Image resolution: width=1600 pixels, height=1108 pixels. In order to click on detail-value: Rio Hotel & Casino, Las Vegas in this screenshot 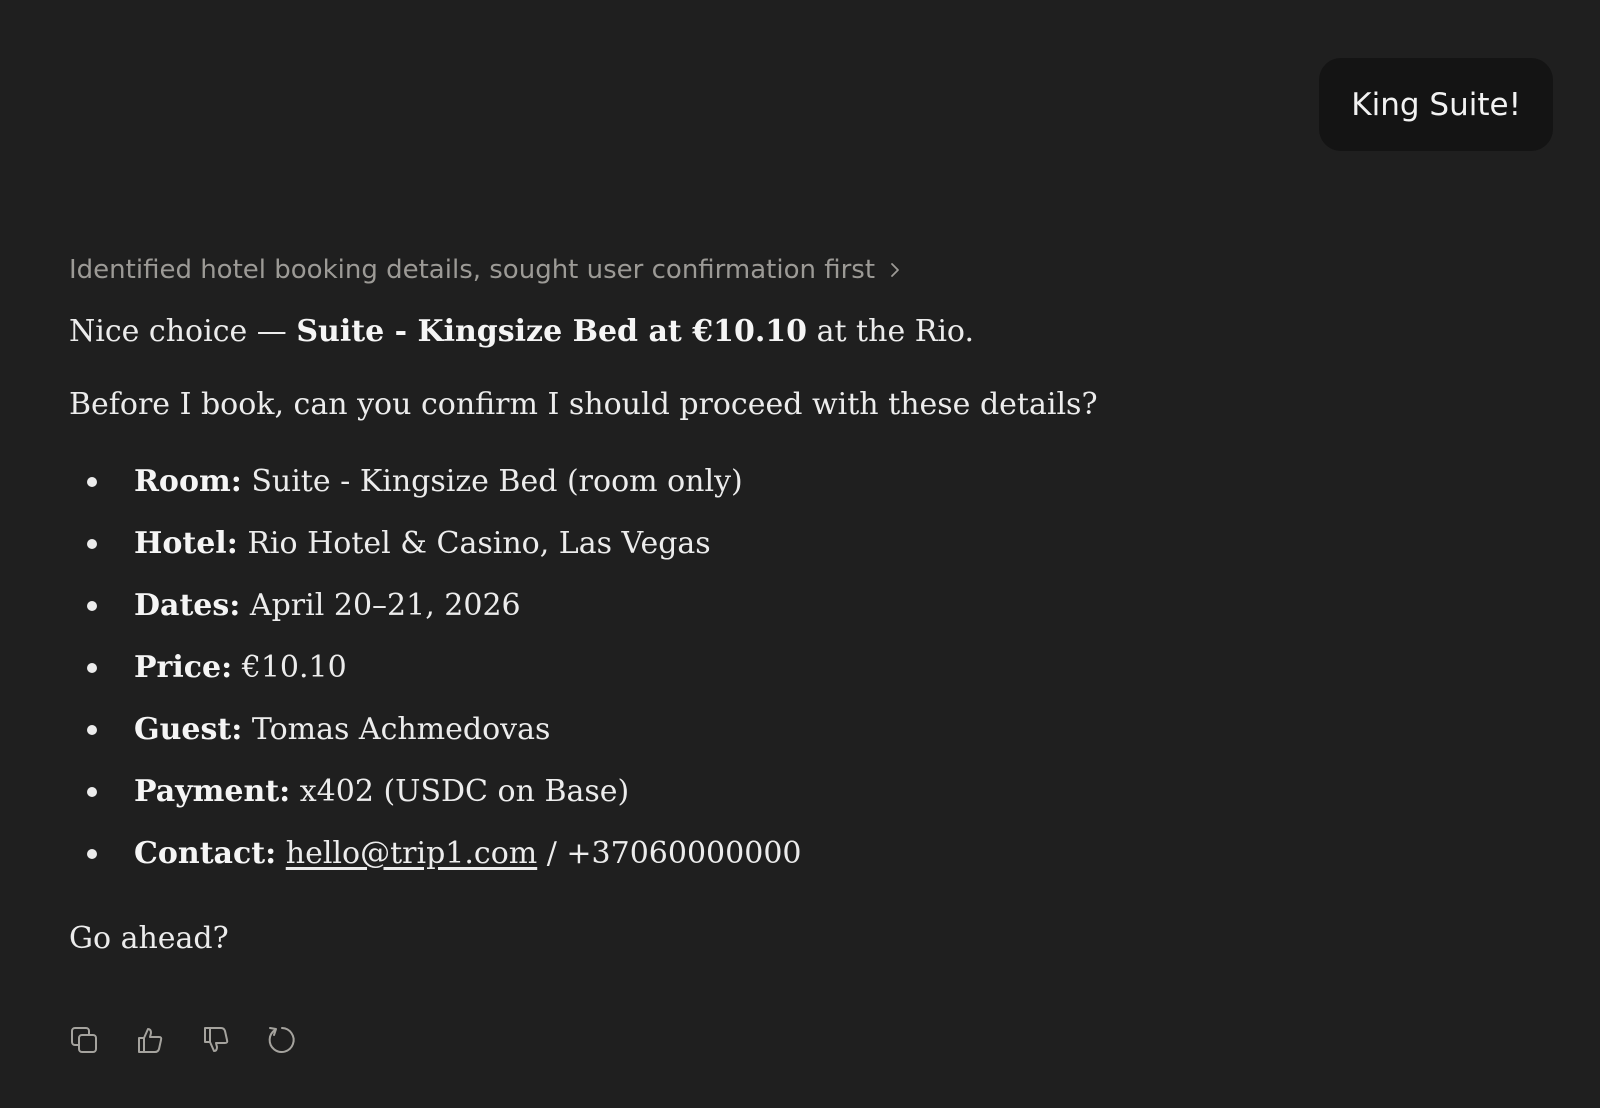, I will do `click(479, 543)`.